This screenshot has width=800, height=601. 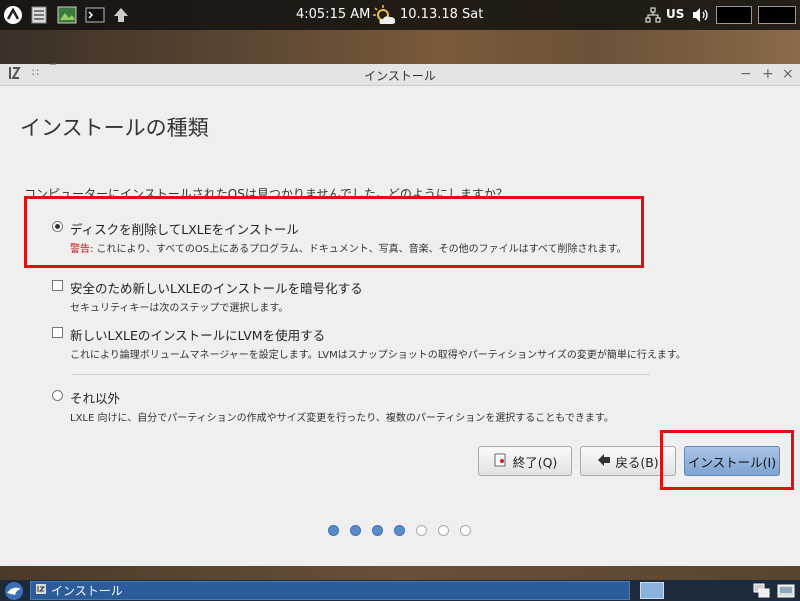 I want to click on lxle-menu-icon, so click(x=13, y=15).